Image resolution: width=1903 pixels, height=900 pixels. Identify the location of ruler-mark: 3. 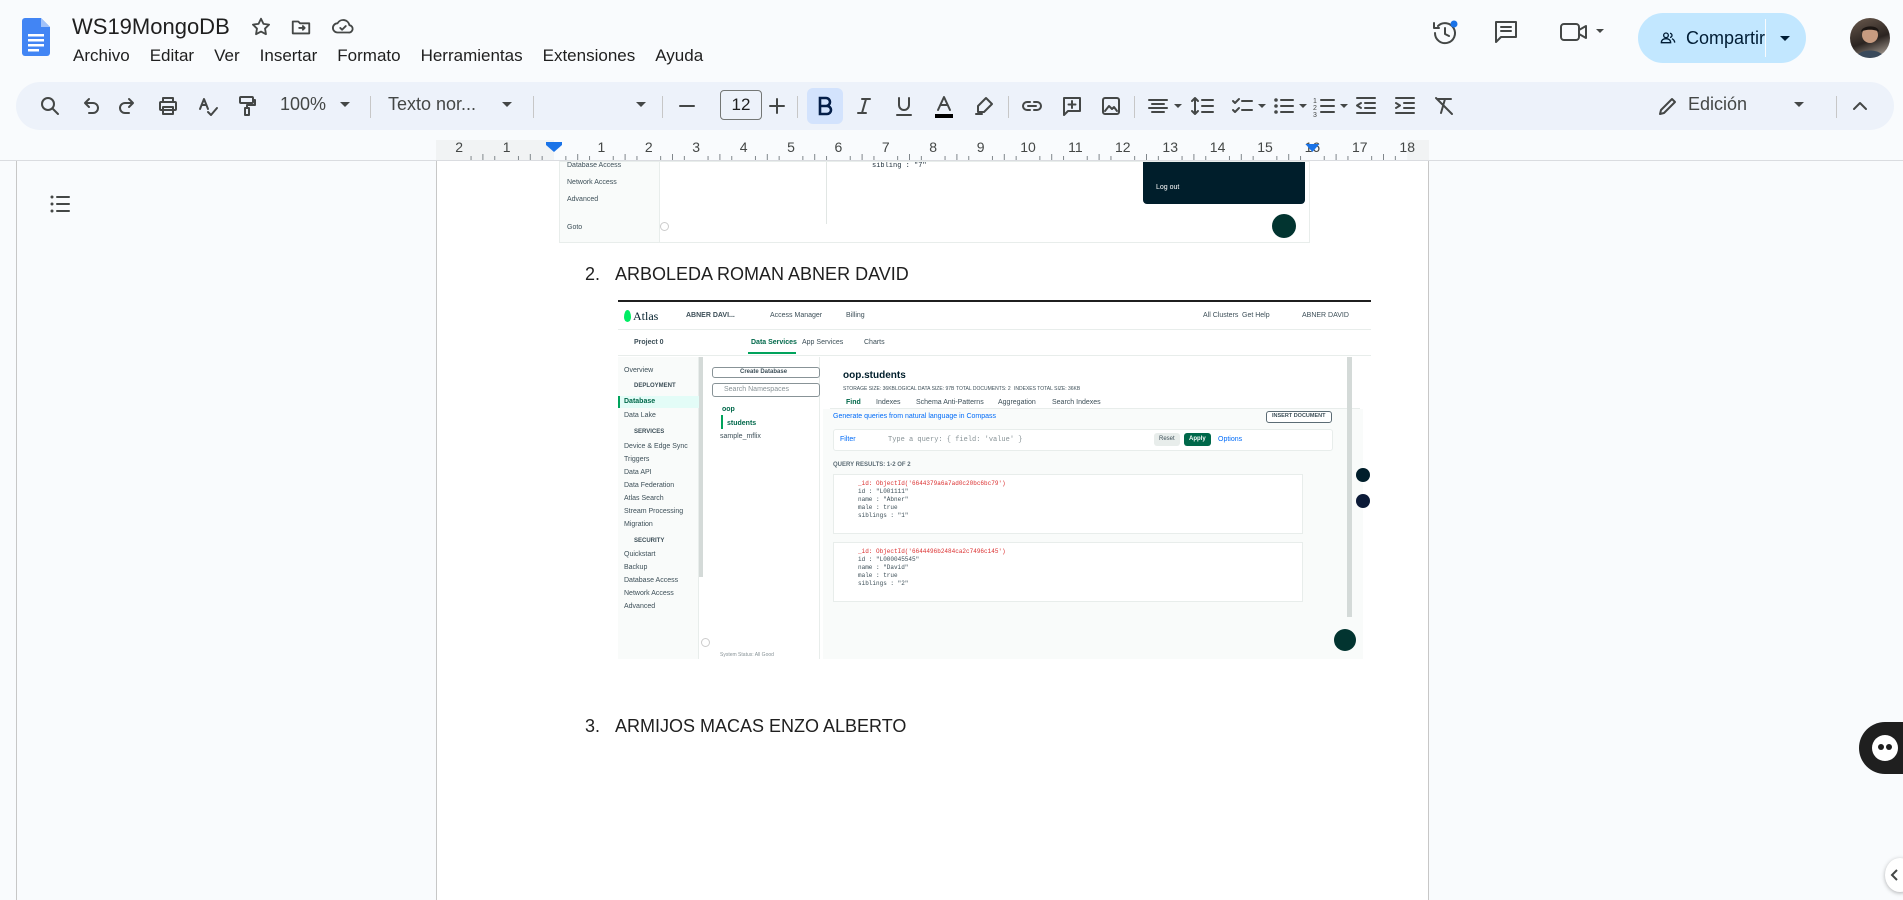
(696, 147).